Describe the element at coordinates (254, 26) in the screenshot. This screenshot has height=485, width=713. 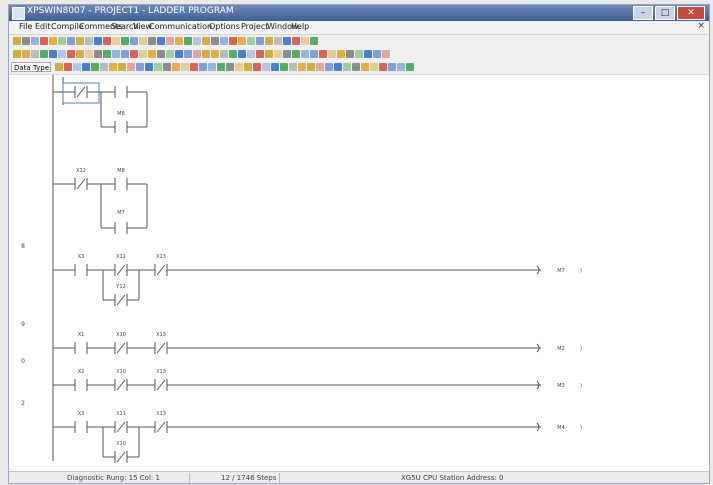
I see `menu-project: Project` at that location.